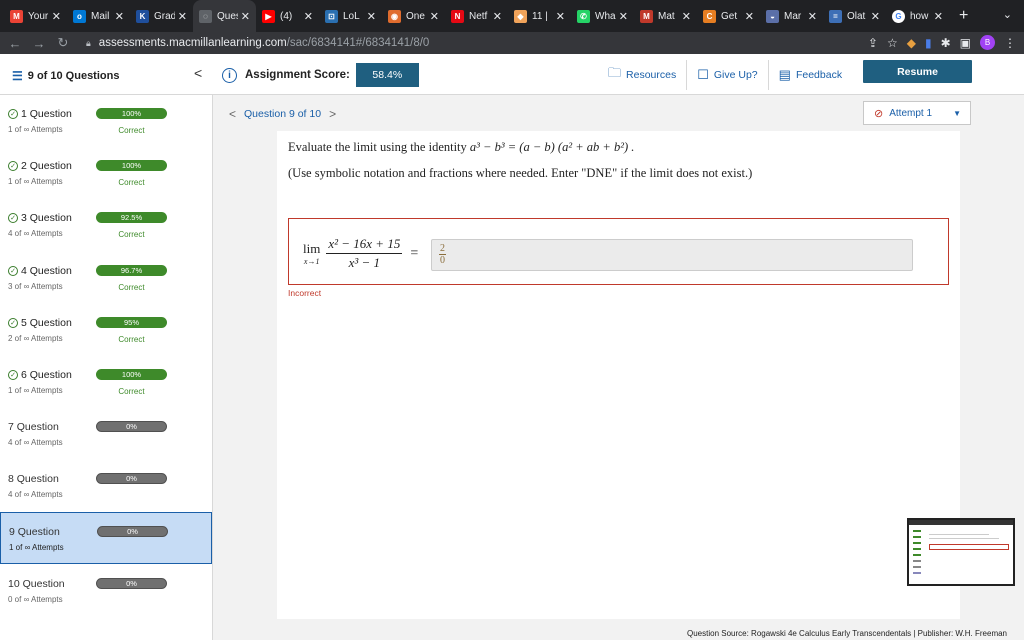 The width and height of the screenshot is (1024, 640). Describe the element at coordinates (809, 75) in the screenshot. I see `feedback-button: ▤ Feedback` at that location.